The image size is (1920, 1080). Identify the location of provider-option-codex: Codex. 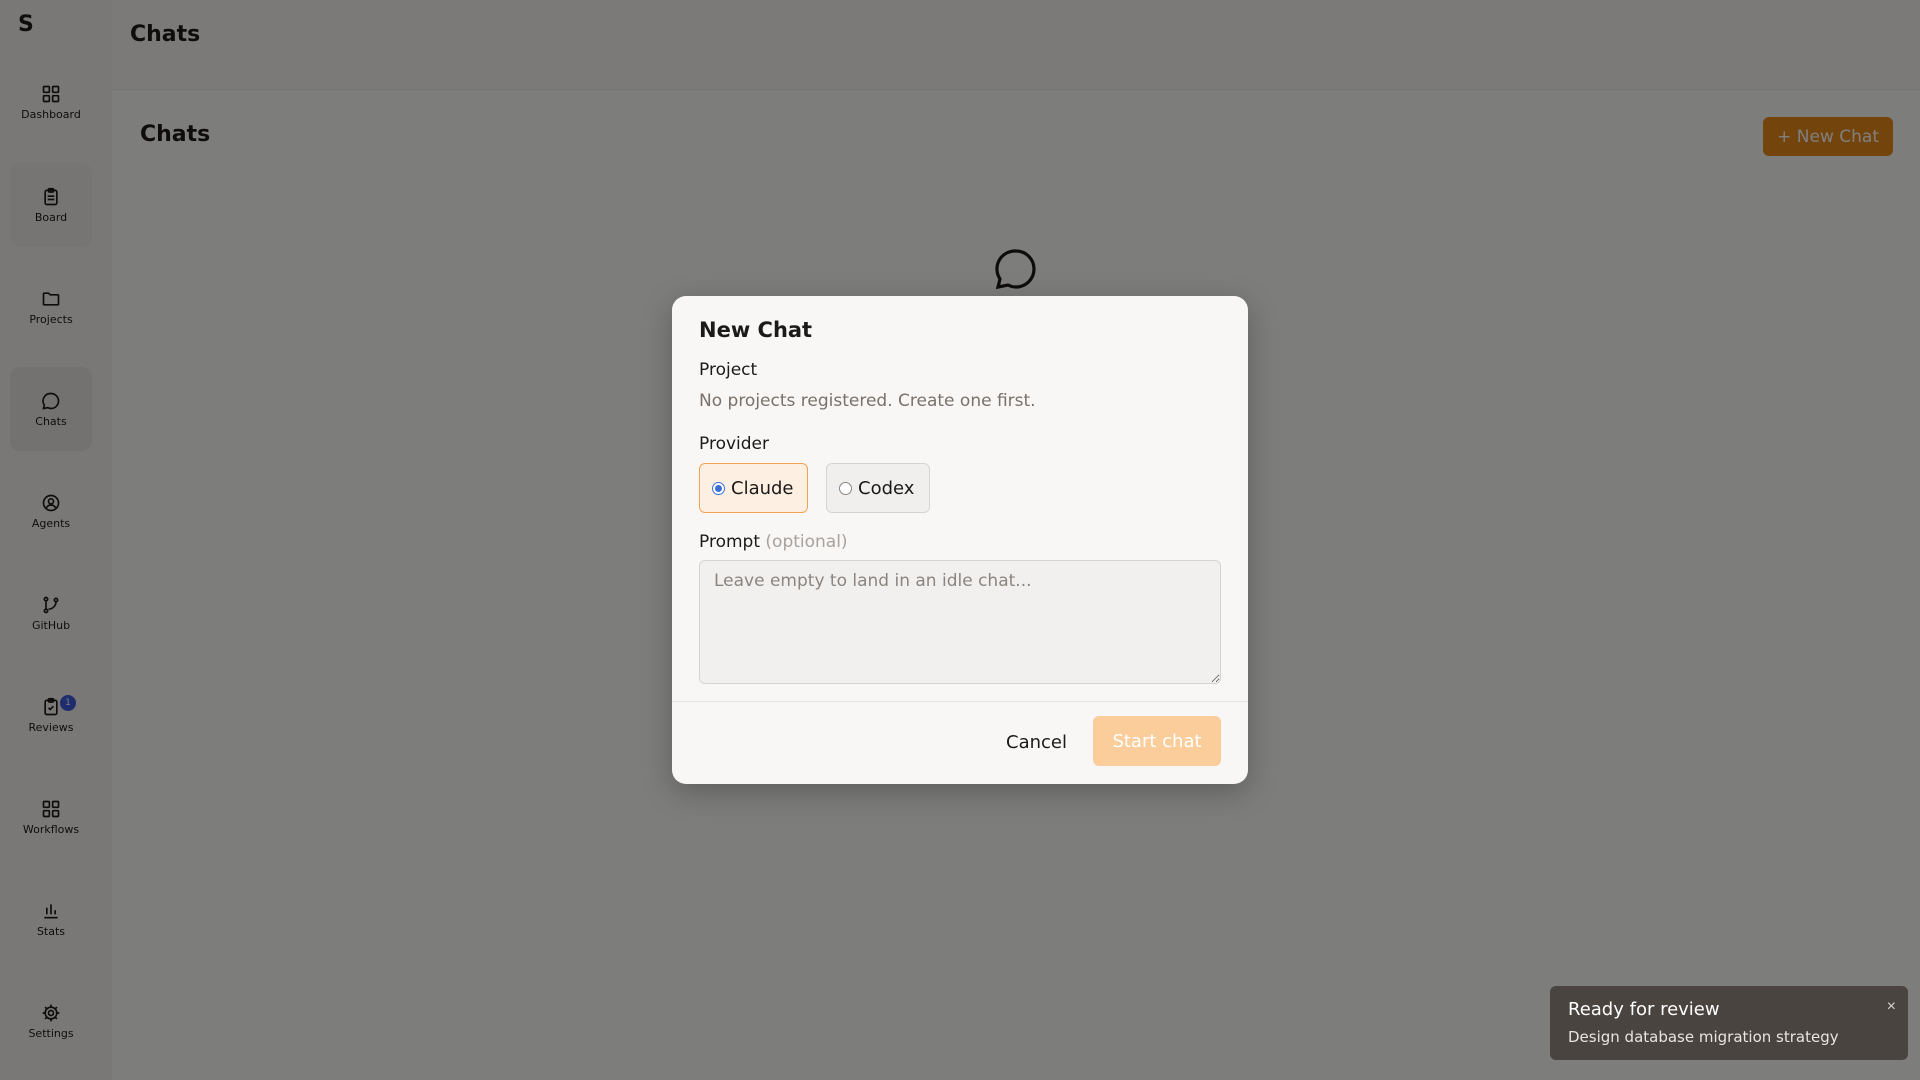
(878, 488).